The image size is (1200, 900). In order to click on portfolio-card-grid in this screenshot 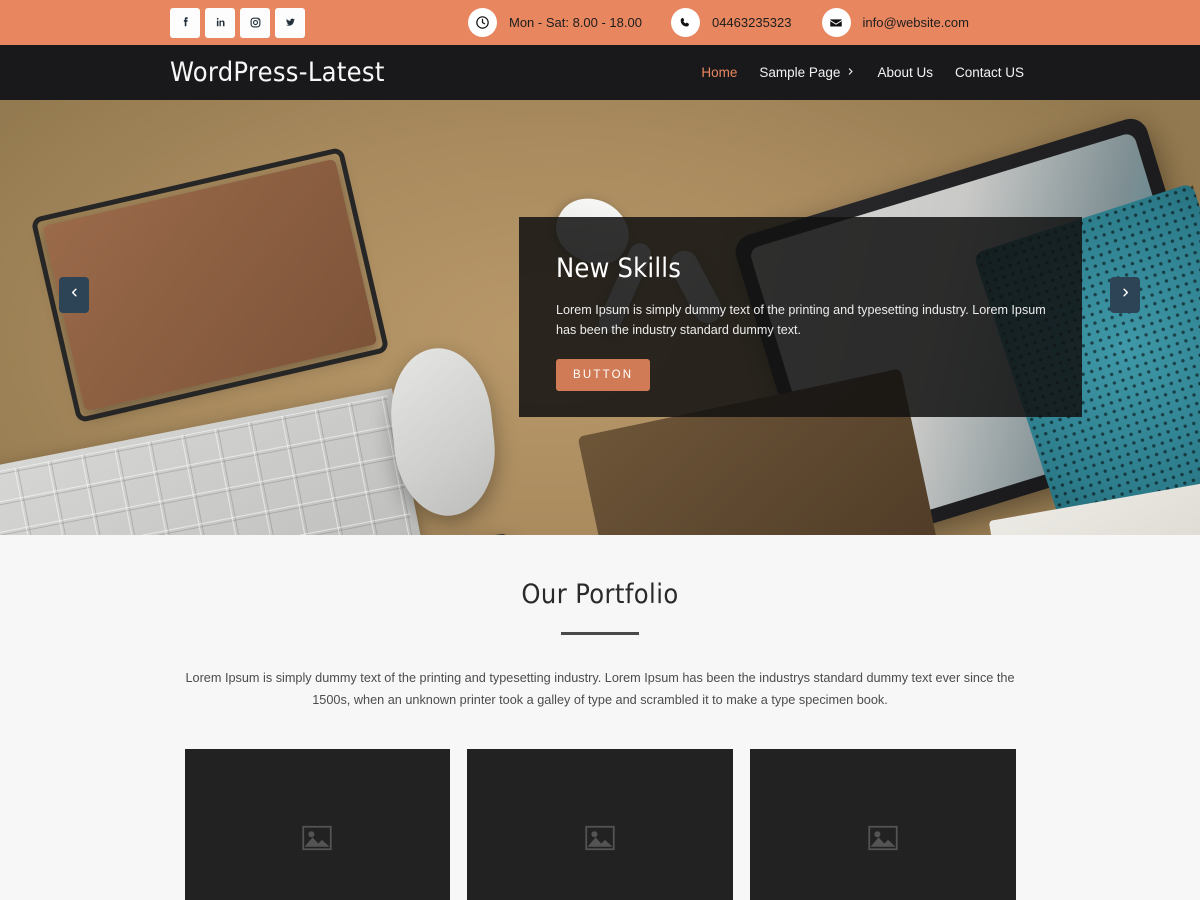, I will do `click(600, 824)`.